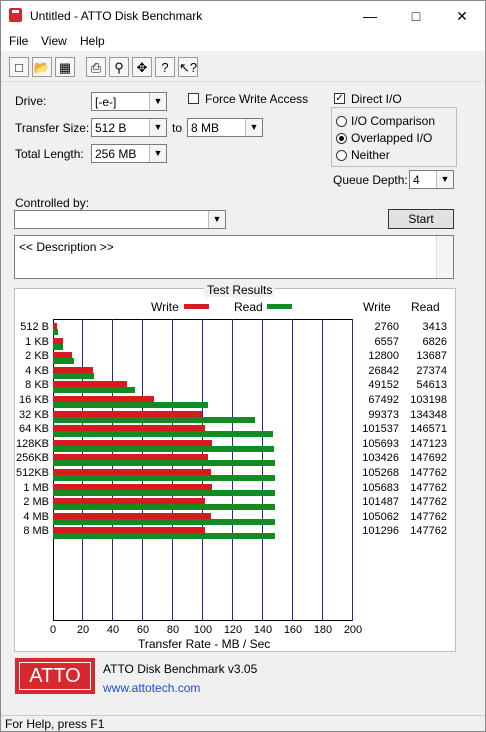 The width and height of the screenshot is (486, 732). I want to click on x-tick-label: 60, so click(143, 630).